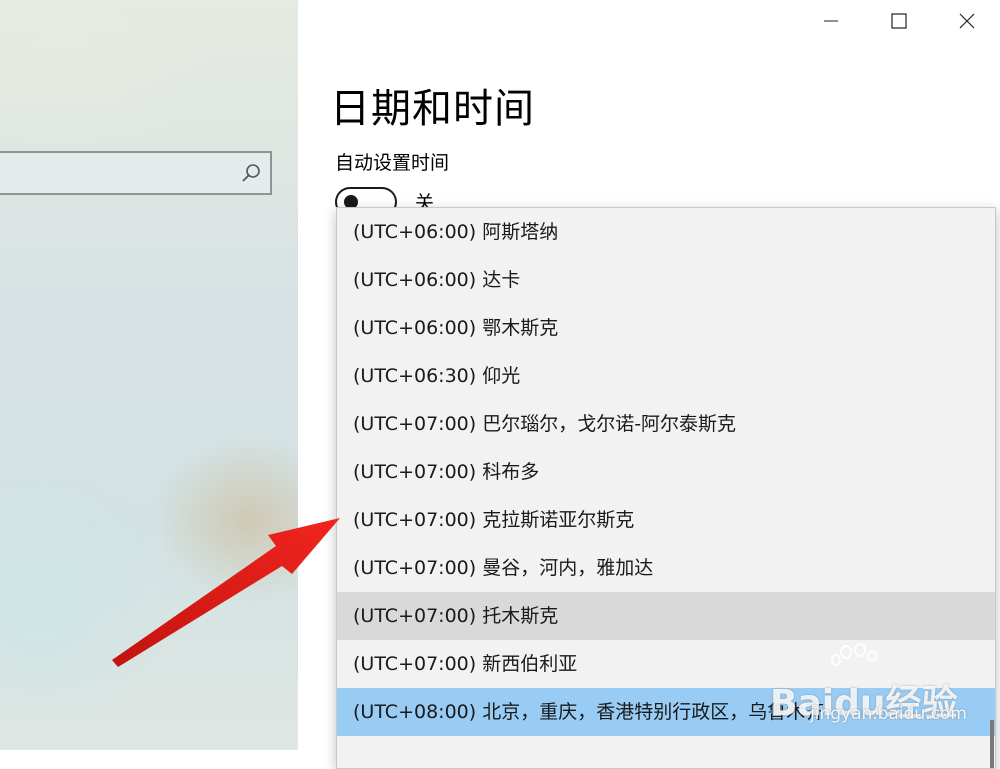 This screenshot has width=1000, height=769. Describe the element at coordinates (666, 712) in the screenshot. I see `timezone-option: (UTC+08:00) 北京，重庆，香港特别行政区，乌鲁木齐` at that location.